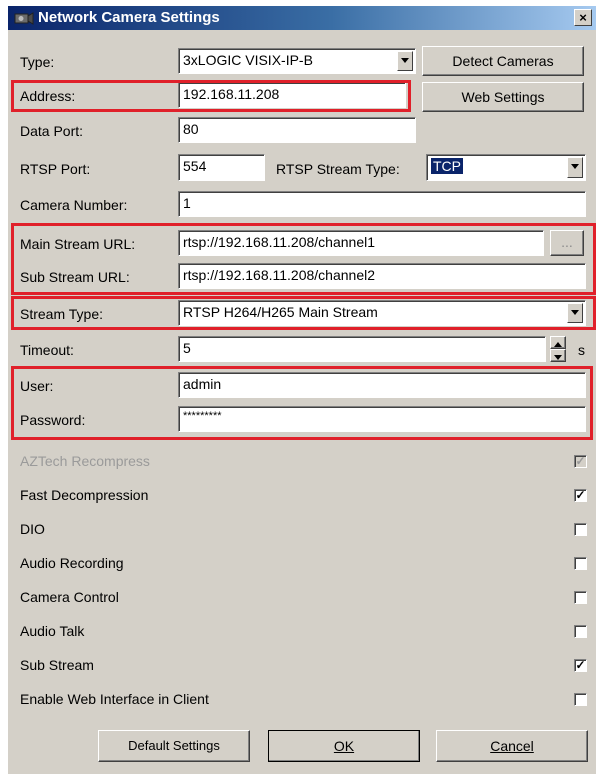 Image resolution: width=600 pixels, height=777 pixels. Describe the element at coordinates (57, 665) in the screenshot. I see `option-label-sub-stream: Sub Stream` at that location.